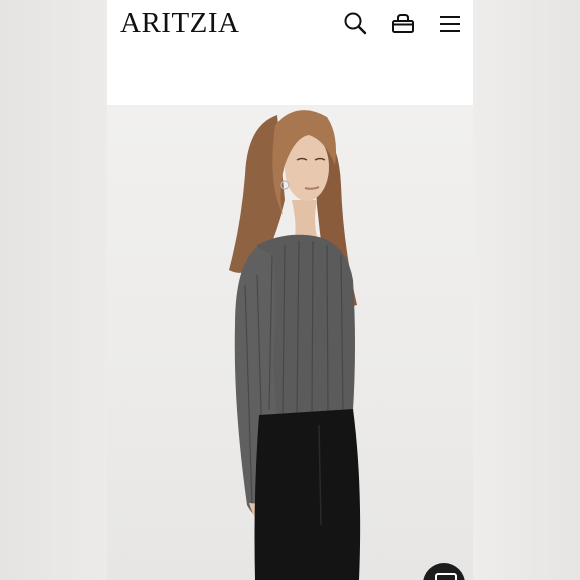 The image size is (580, 580). Describe the element at coordinates (179, 23) in the screenshot. I see `aritzia-logo: ARITZIA` at that location.